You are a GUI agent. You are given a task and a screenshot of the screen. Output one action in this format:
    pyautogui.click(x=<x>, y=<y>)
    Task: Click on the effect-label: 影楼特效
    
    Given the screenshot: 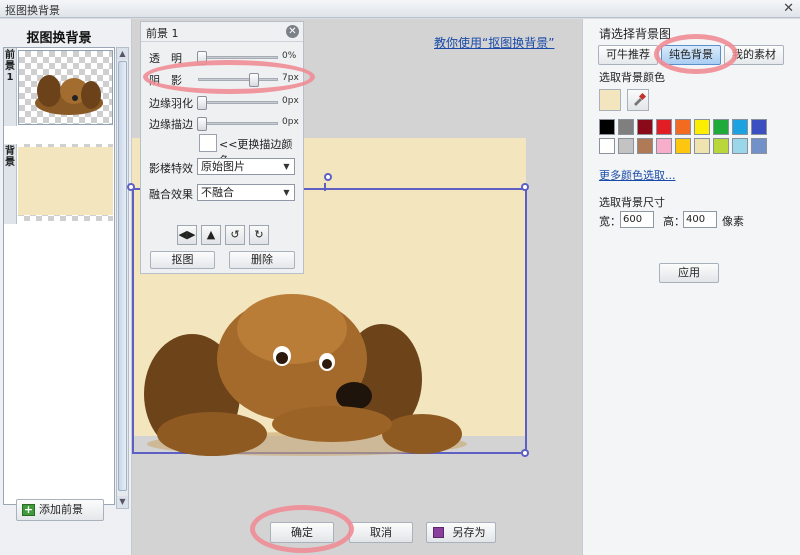 What is the action you would take?
    pyautogui.click(x=171, y=168)
    